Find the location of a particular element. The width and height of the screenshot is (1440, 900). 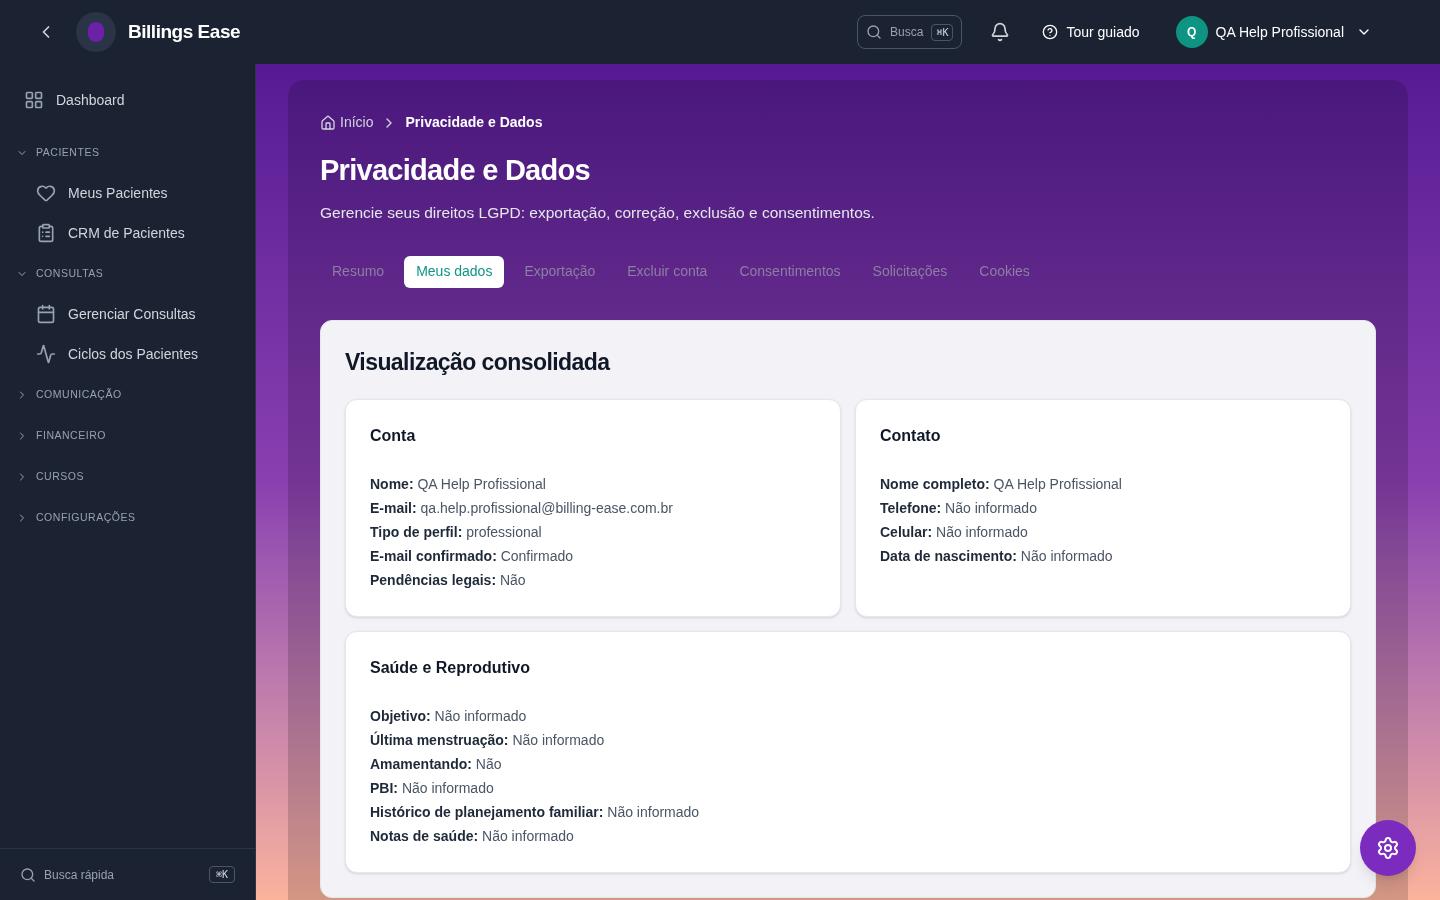

quick-search-placeholder: Busca rápida is located at coordinates (79, 875).